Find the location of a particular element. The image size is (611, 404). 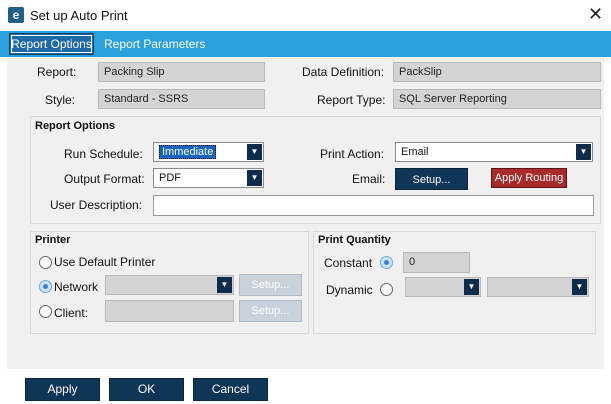

apply-button: Apply is located at coordinates (62, 389).